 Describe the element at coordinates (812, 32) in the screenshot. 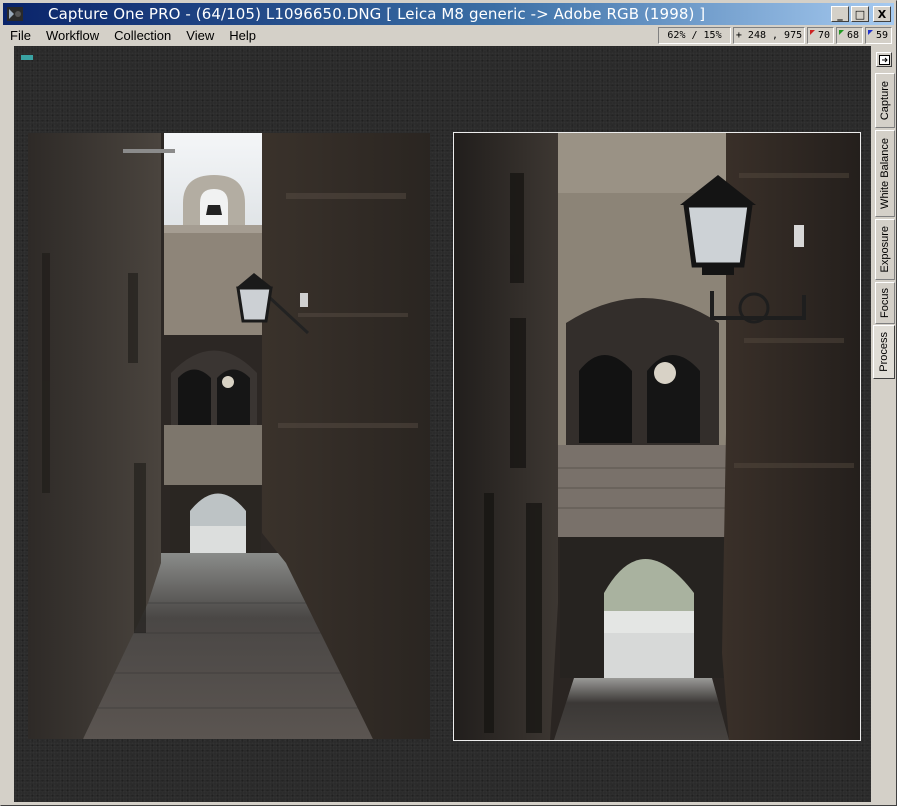

I see `red-channel-icon` at that location.